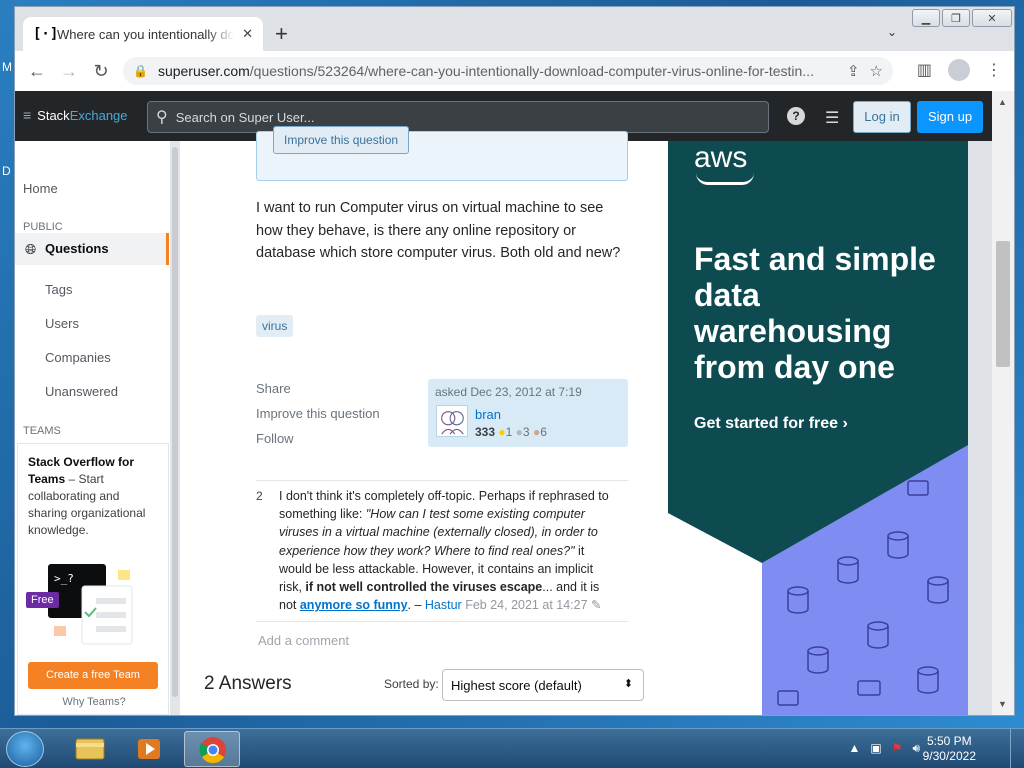 Image resolution: width=1024 pixels, height=768 pixels. Describe the element at coordinates (43, 227) in the screenshot. I see `sidebar-section-public: PUBLIC` at that location.